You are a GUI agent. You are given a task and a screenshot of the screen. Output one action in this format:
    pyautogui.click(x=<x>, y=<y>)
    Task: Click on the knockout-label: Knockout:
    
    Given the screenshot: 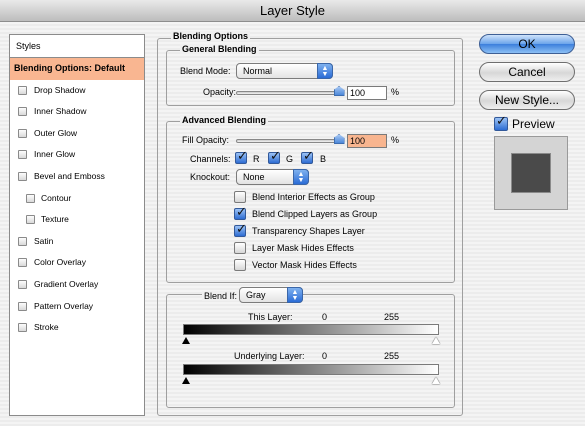 What is the action you would take?
    pyautogui.click(x=210, y=177)
    